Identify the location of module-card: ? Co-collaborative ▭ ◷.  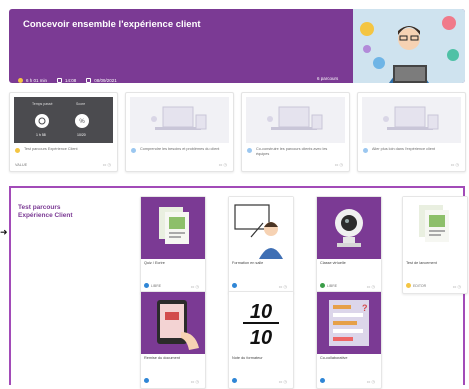
(349, 340).